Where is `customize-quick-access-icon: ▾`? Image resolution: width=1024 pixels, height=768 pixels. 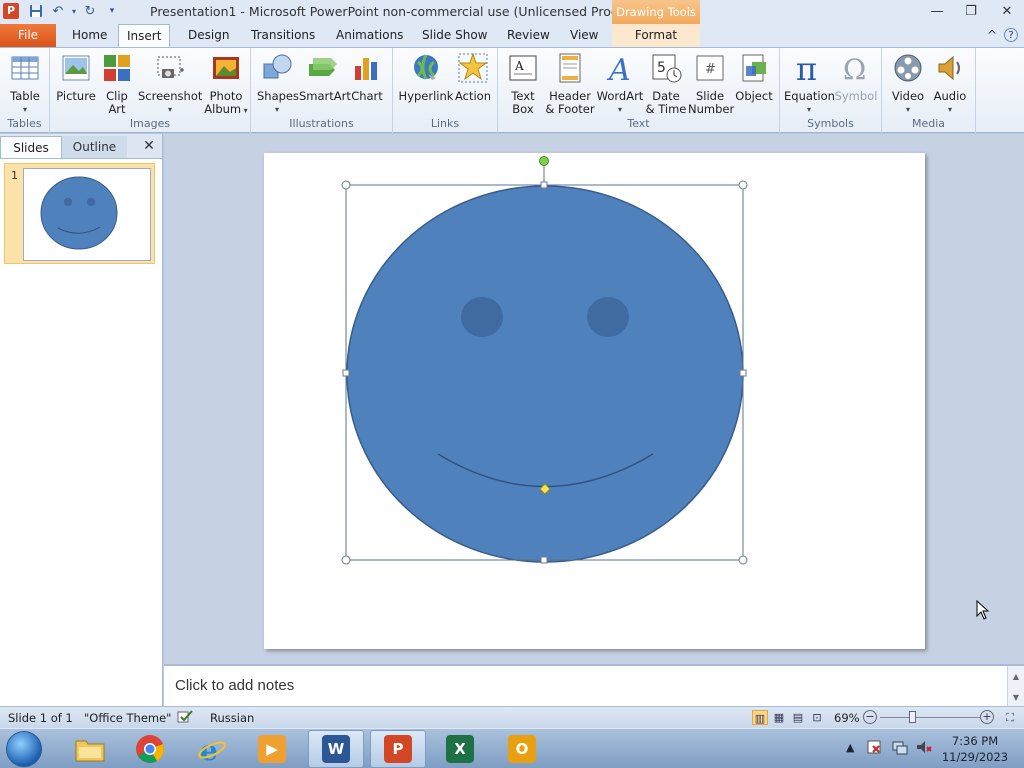
customize-quick-access-icon: ▾ is located at coordinates (112, 11).